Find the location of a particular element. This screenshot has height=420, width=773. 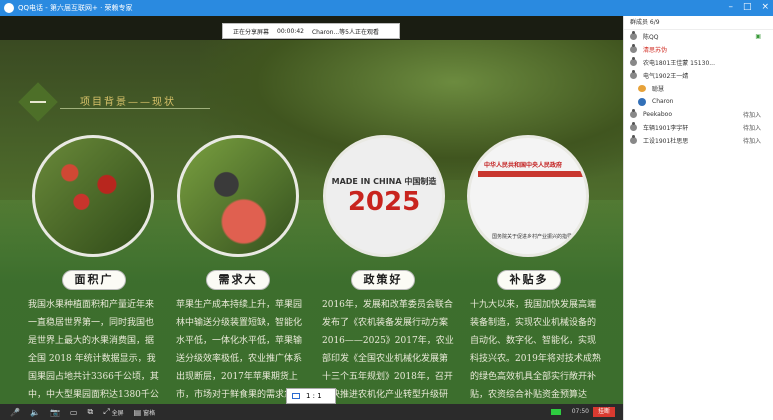

card-label-area: 面积广 is located at coordinates (94, 280).